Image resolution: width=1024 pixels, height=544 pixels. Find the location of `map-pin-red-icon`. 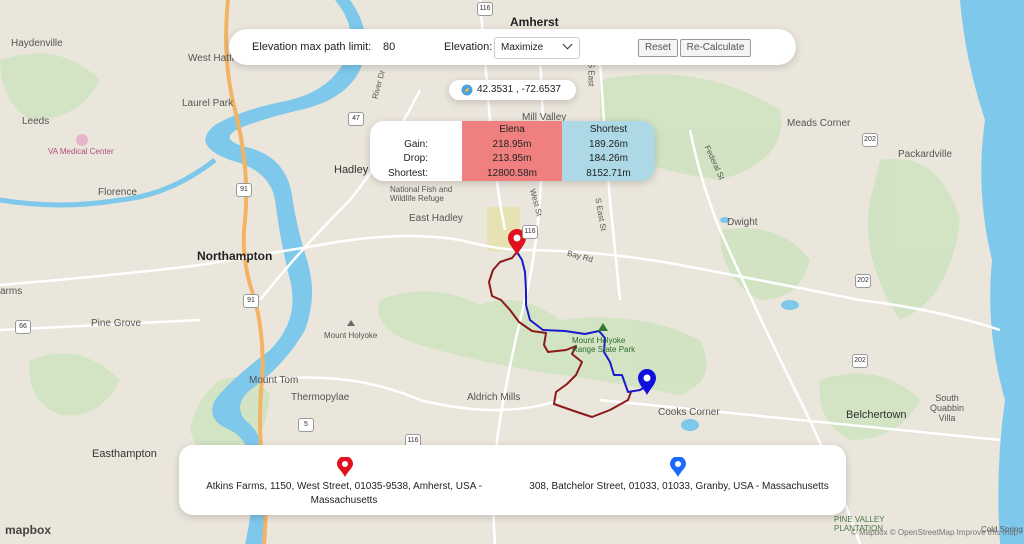

map-pin-red-icon is located at coordinates (345, 467).